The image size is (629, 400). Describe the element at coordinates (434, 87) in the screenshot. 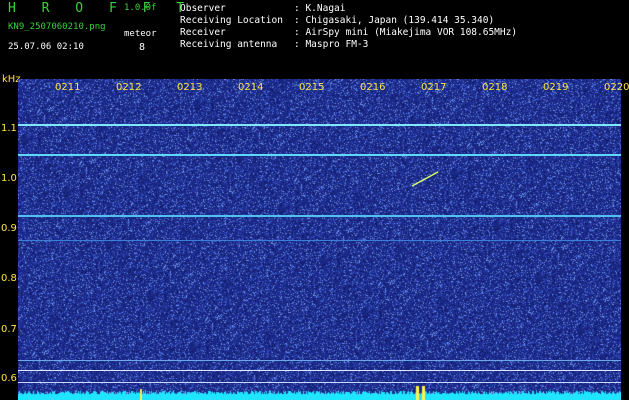

I see `x-tick-label: 0217` at that location.